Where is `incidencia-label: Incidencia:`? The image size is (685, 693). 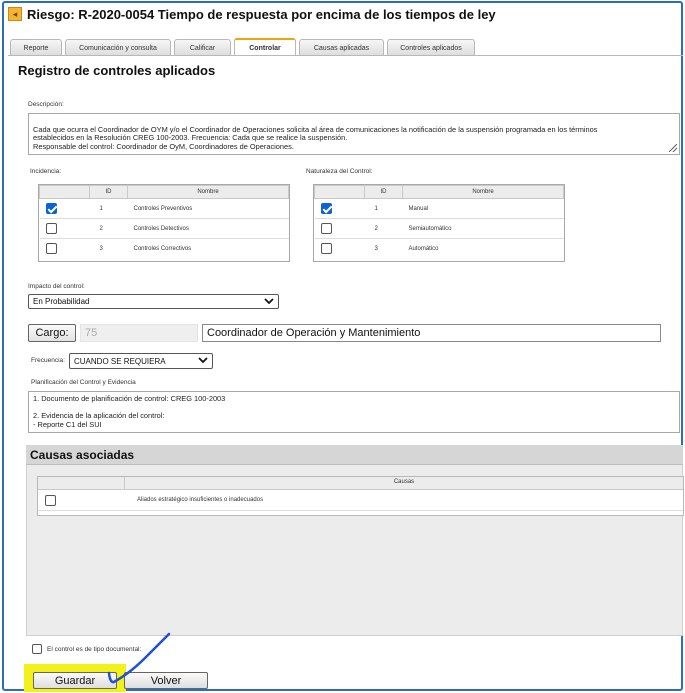 incidencia-label: Incidencia: is located at coordinates (46, 171).